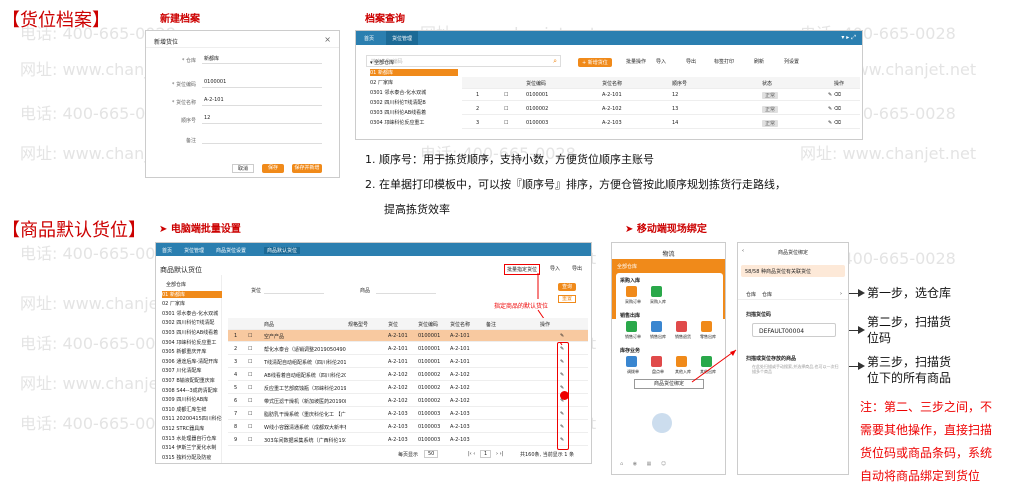  I want to click on pc-tree-item: 02 厂家库, so click(192, 303).